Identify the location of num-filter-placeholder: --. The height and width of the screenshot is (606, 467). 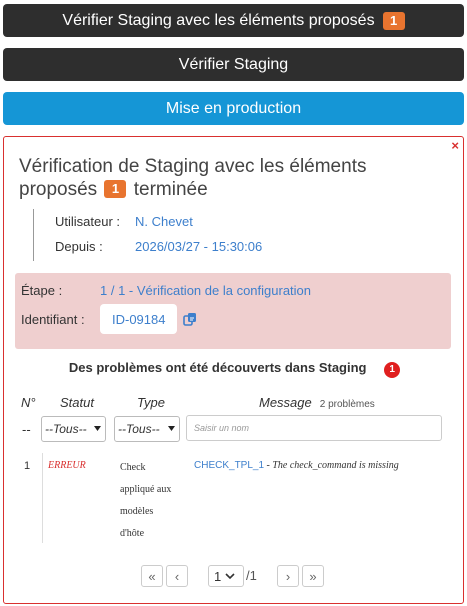
(26, 429).